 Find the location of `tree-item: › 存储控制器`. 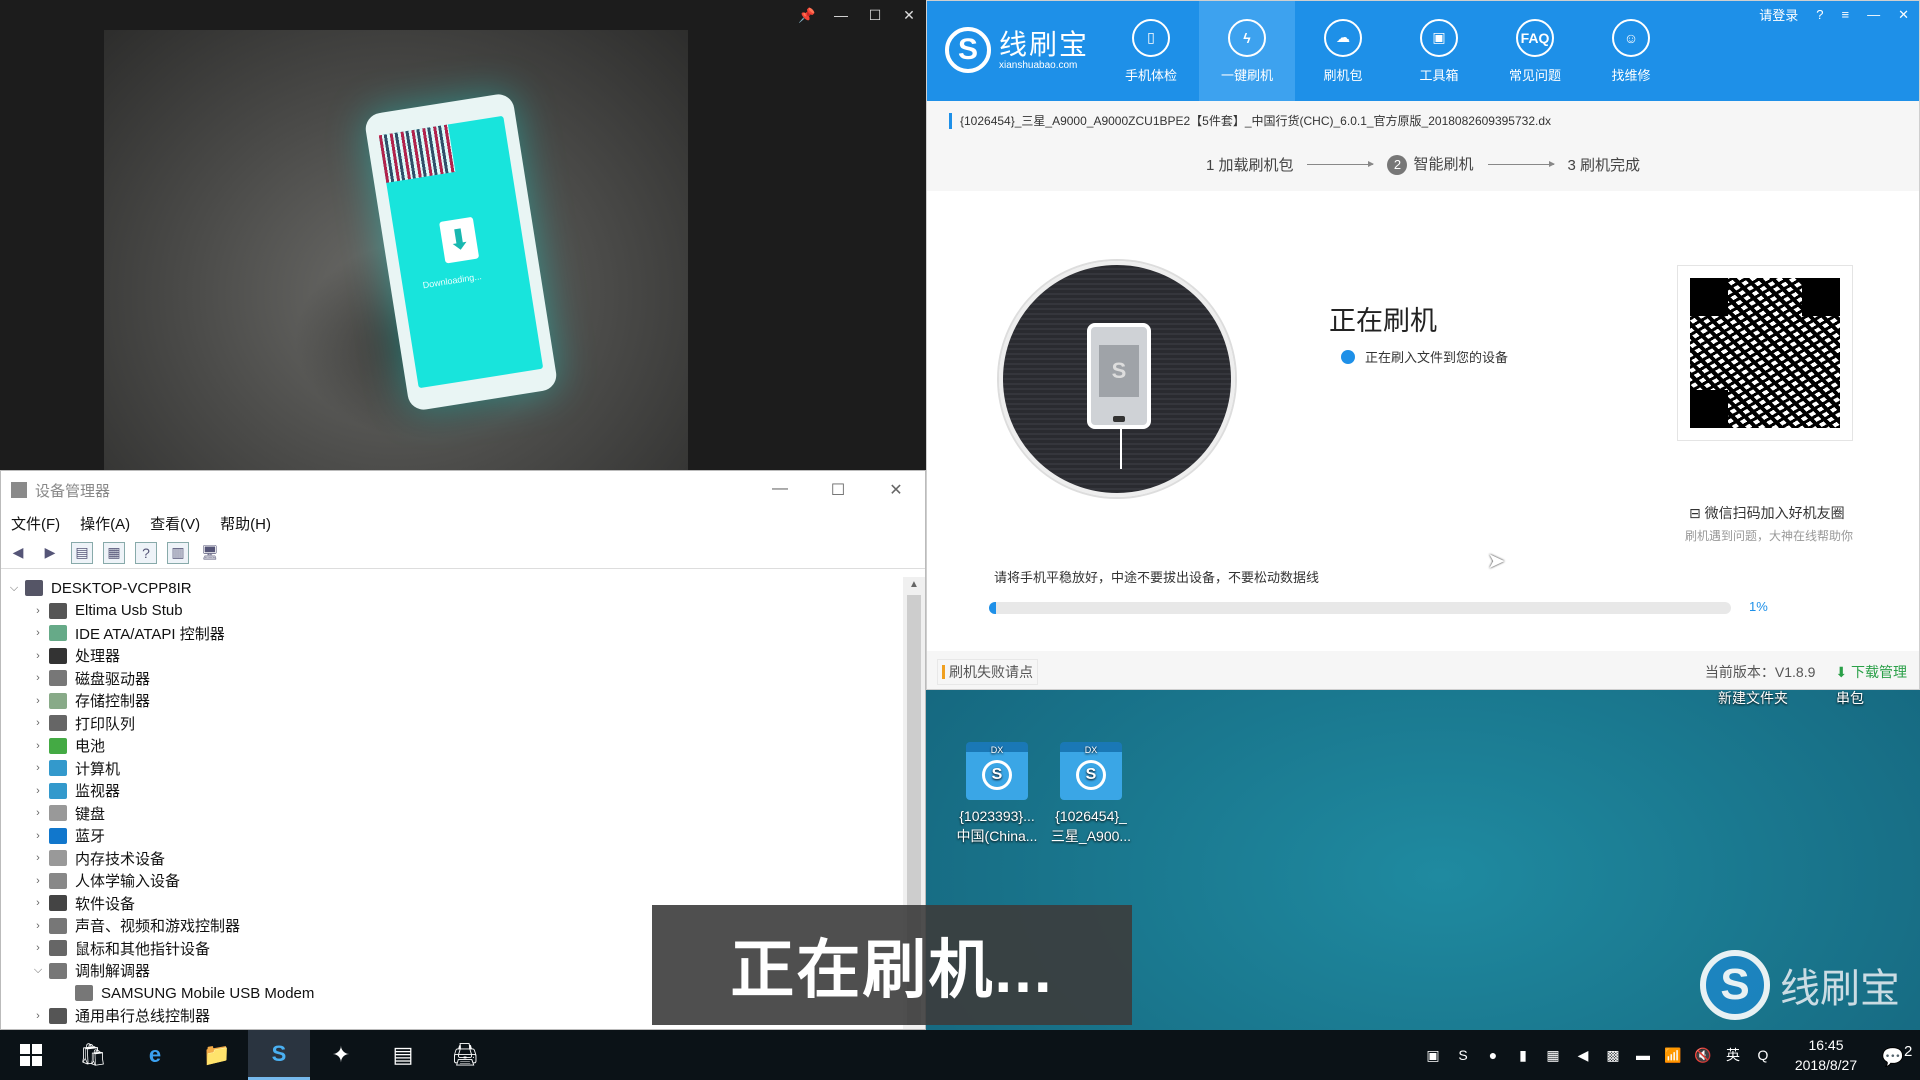

tree-item: › 存储控制器 is located at coordinates (453, 701).